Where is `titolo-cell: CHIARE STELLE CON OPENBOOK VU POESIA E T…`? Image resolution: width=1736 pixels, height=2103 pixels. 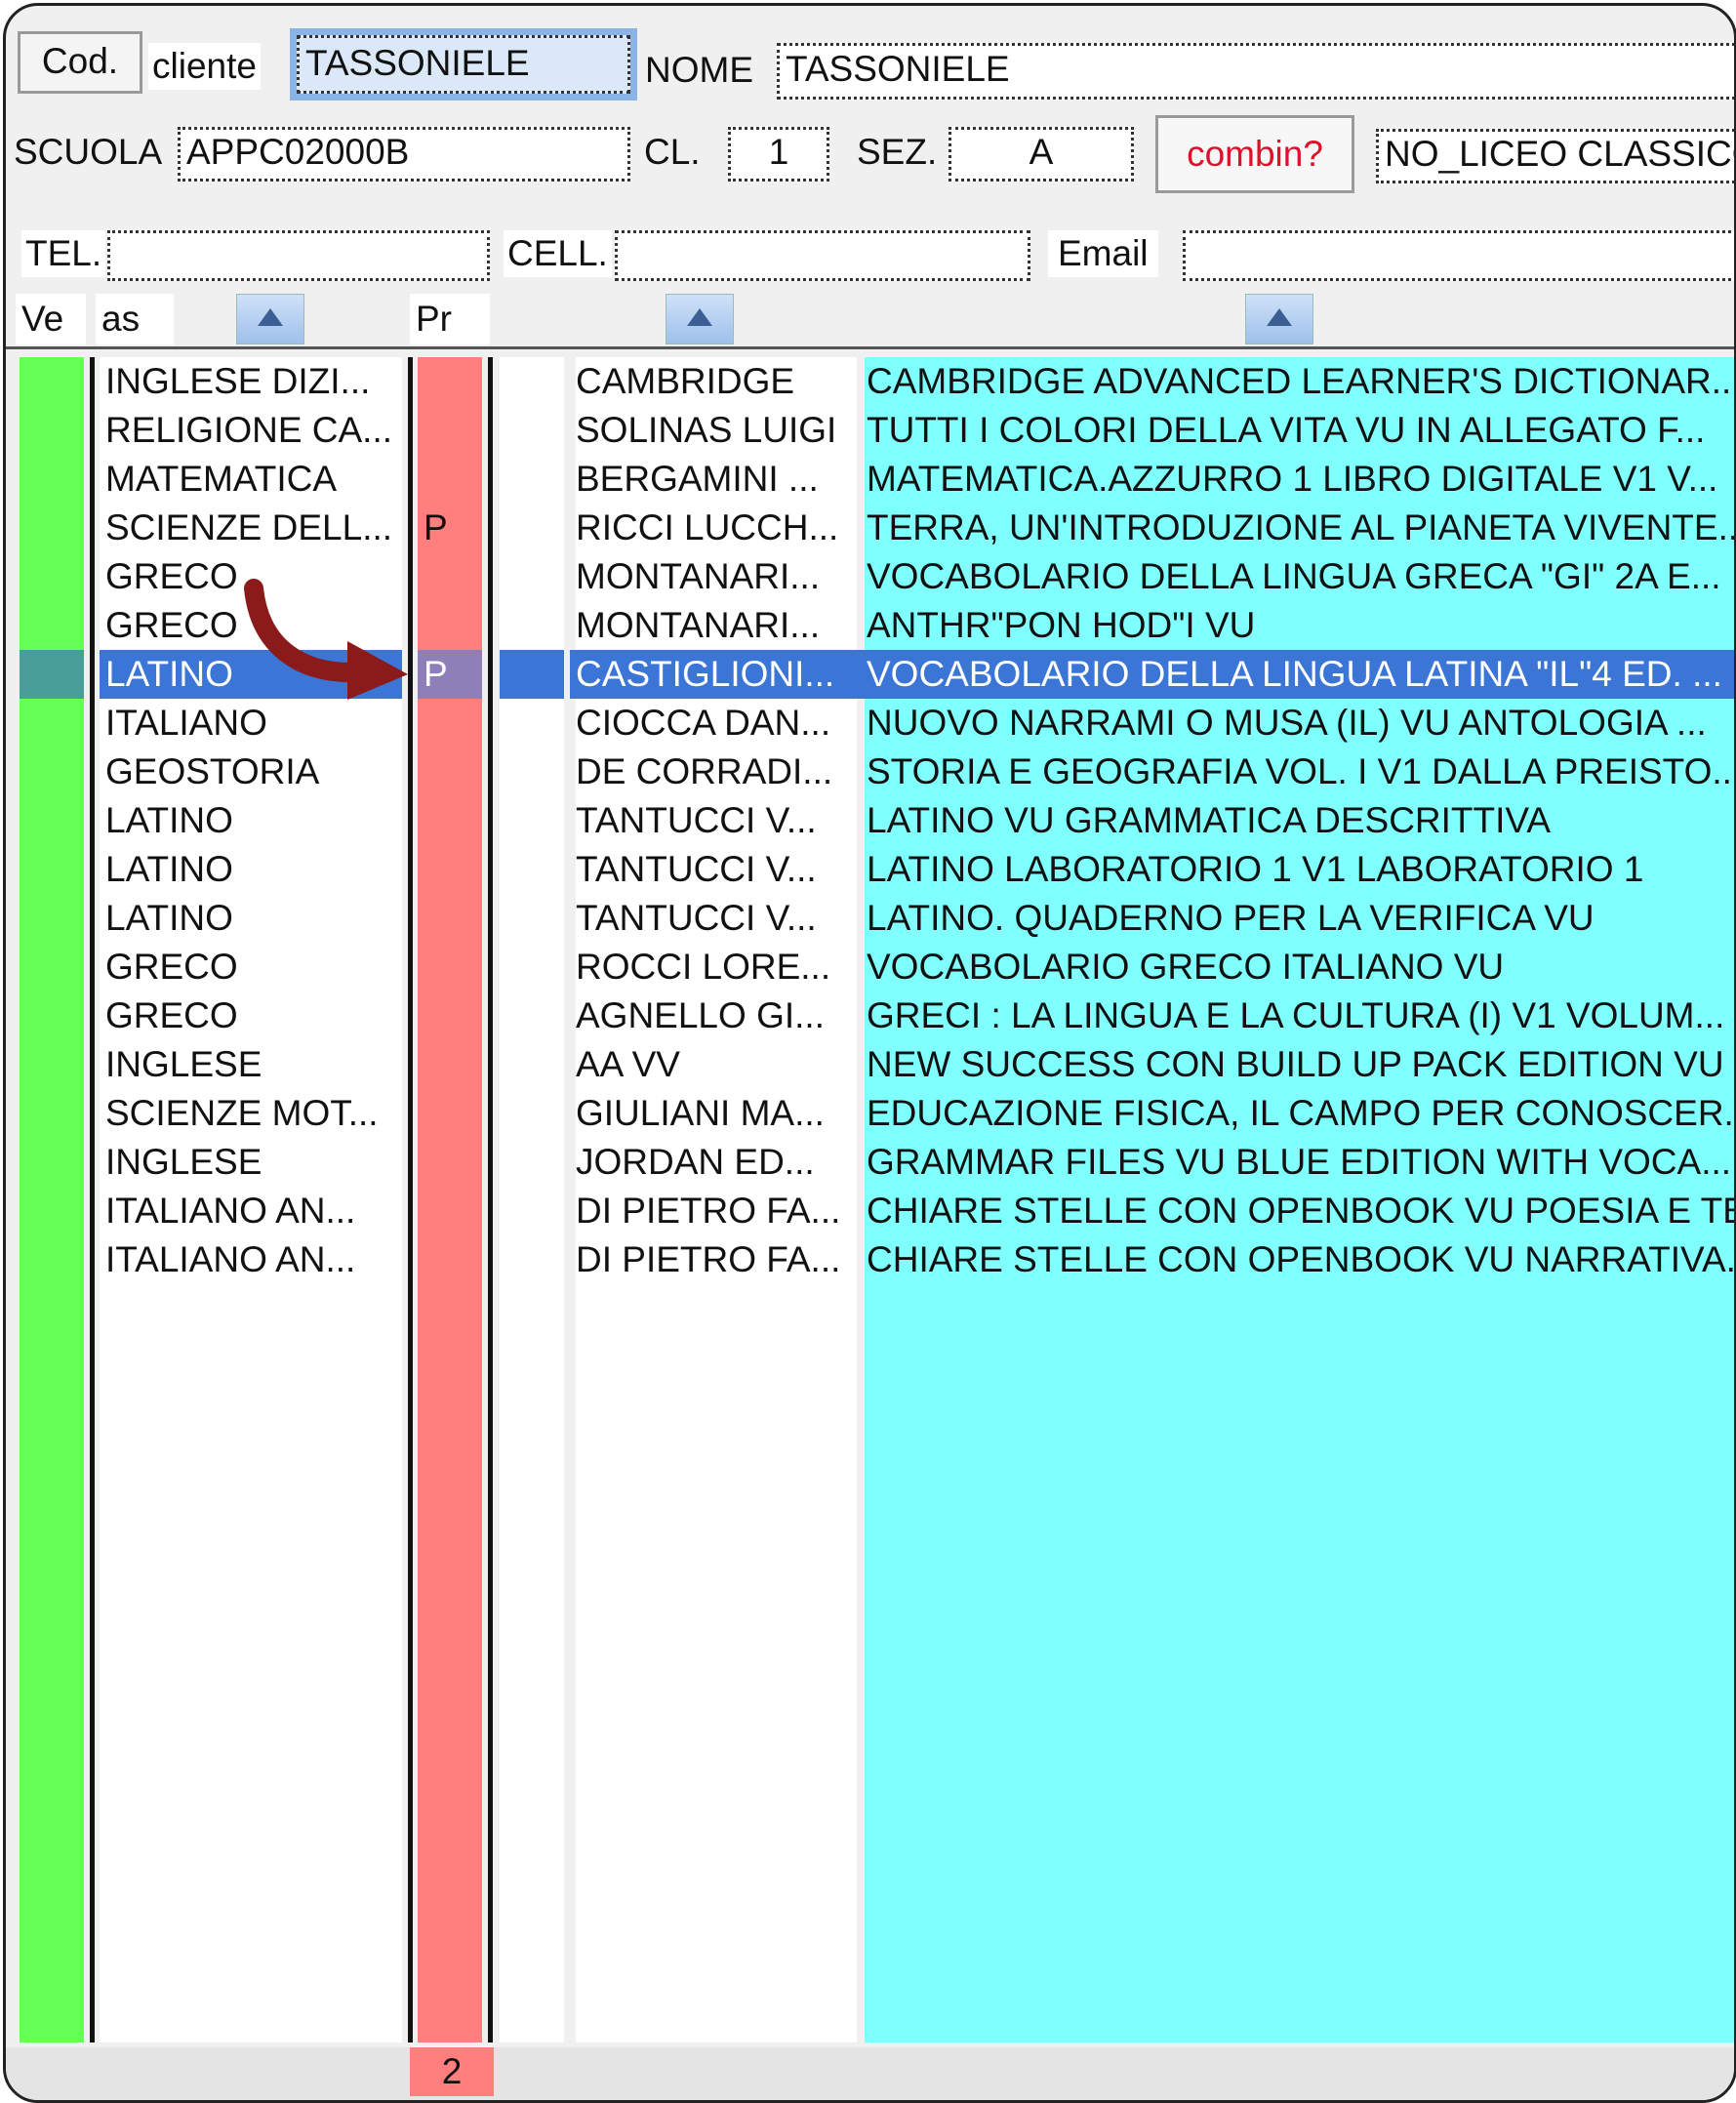 titolo-cell: CHIARE STELLE CON OPENBOOK VU POESIA E T… is located at coordinates (1297, 1211).